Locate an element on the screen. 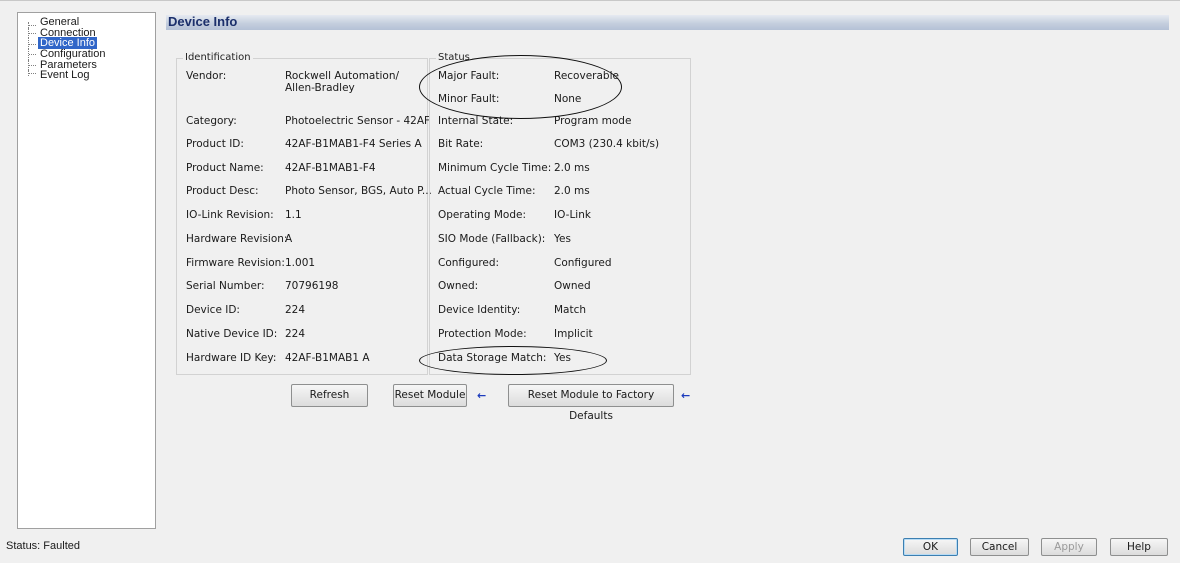 Image resolution: width=1180 pixels, height=563 pixels. field-label: Data Storage Match: is located at coordinates (492, 358).